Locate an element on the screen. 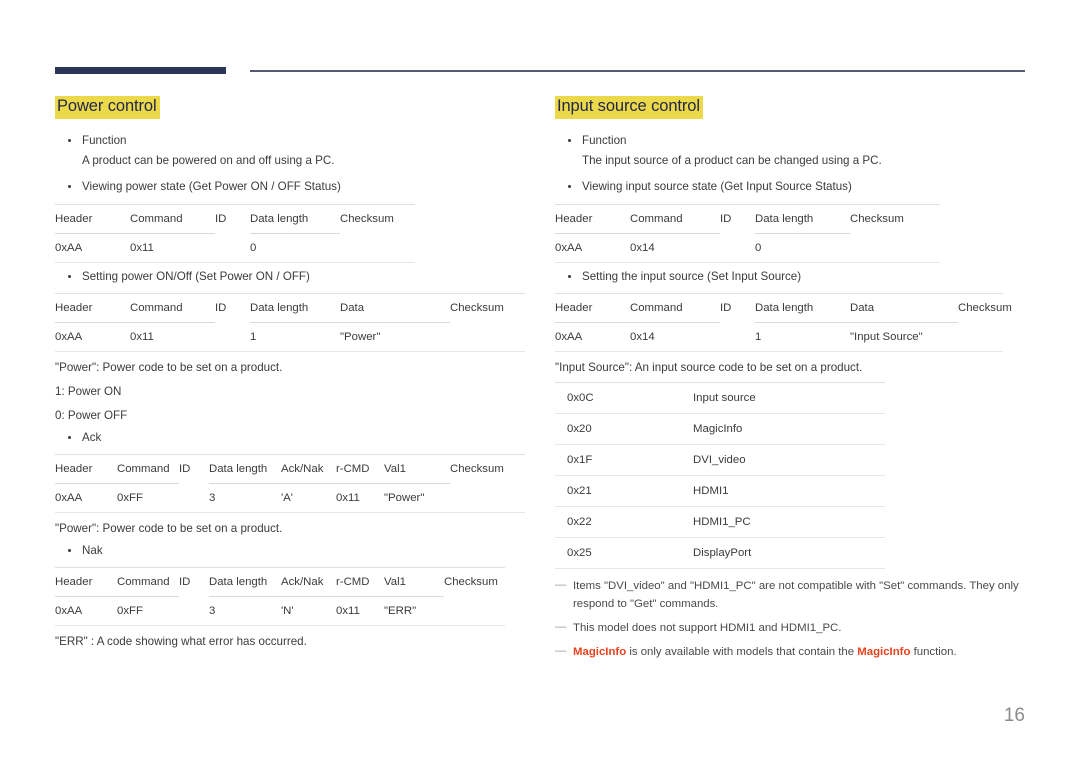 Image resolution: width=1080 pixels, height=763 pixels. page-title-power-control: Power control is located at coordinates (107, 107).